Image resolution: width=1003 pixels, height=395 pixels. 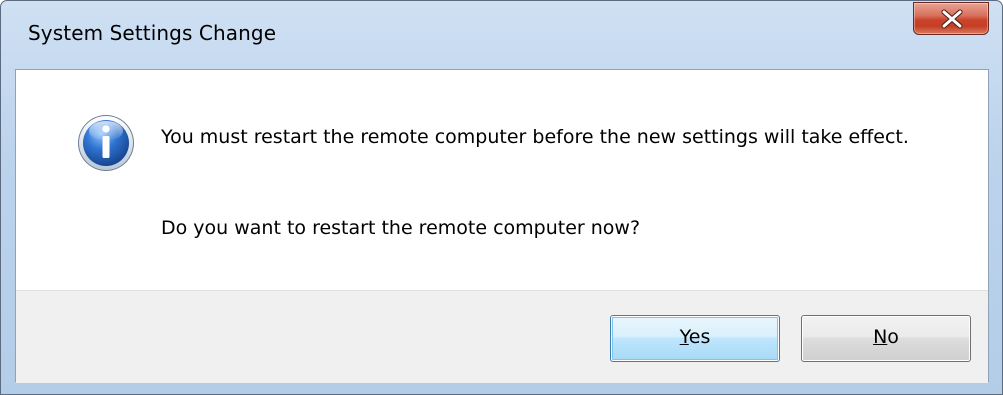 I want to click on close-button, so click(x=951, y=18).